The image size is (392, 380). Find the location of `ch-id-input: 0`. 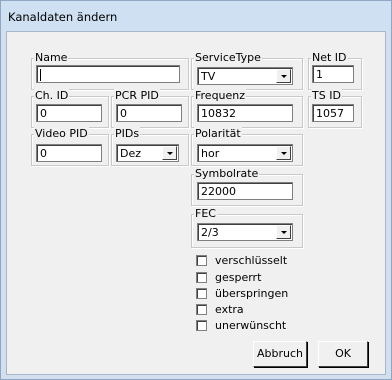

ch-id-input: 0 is located at coordinates (69, 113).